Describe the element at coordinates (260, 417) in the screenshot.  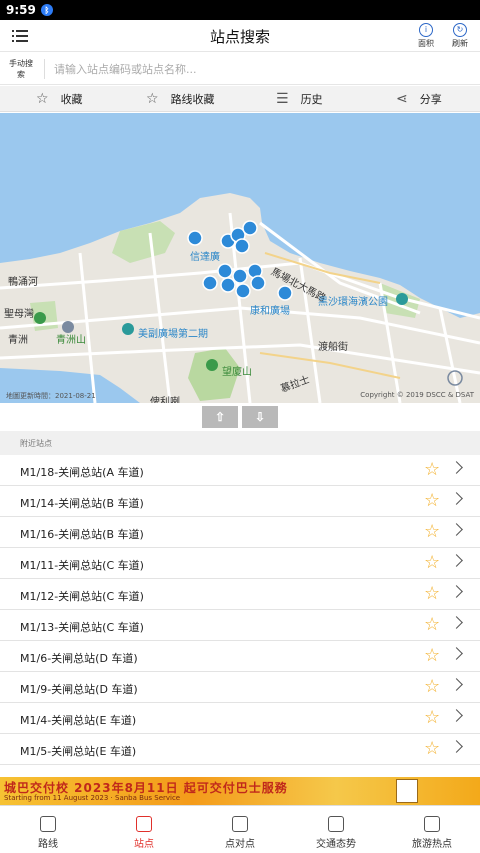
I see `map-down-button: ⇩` at that location.